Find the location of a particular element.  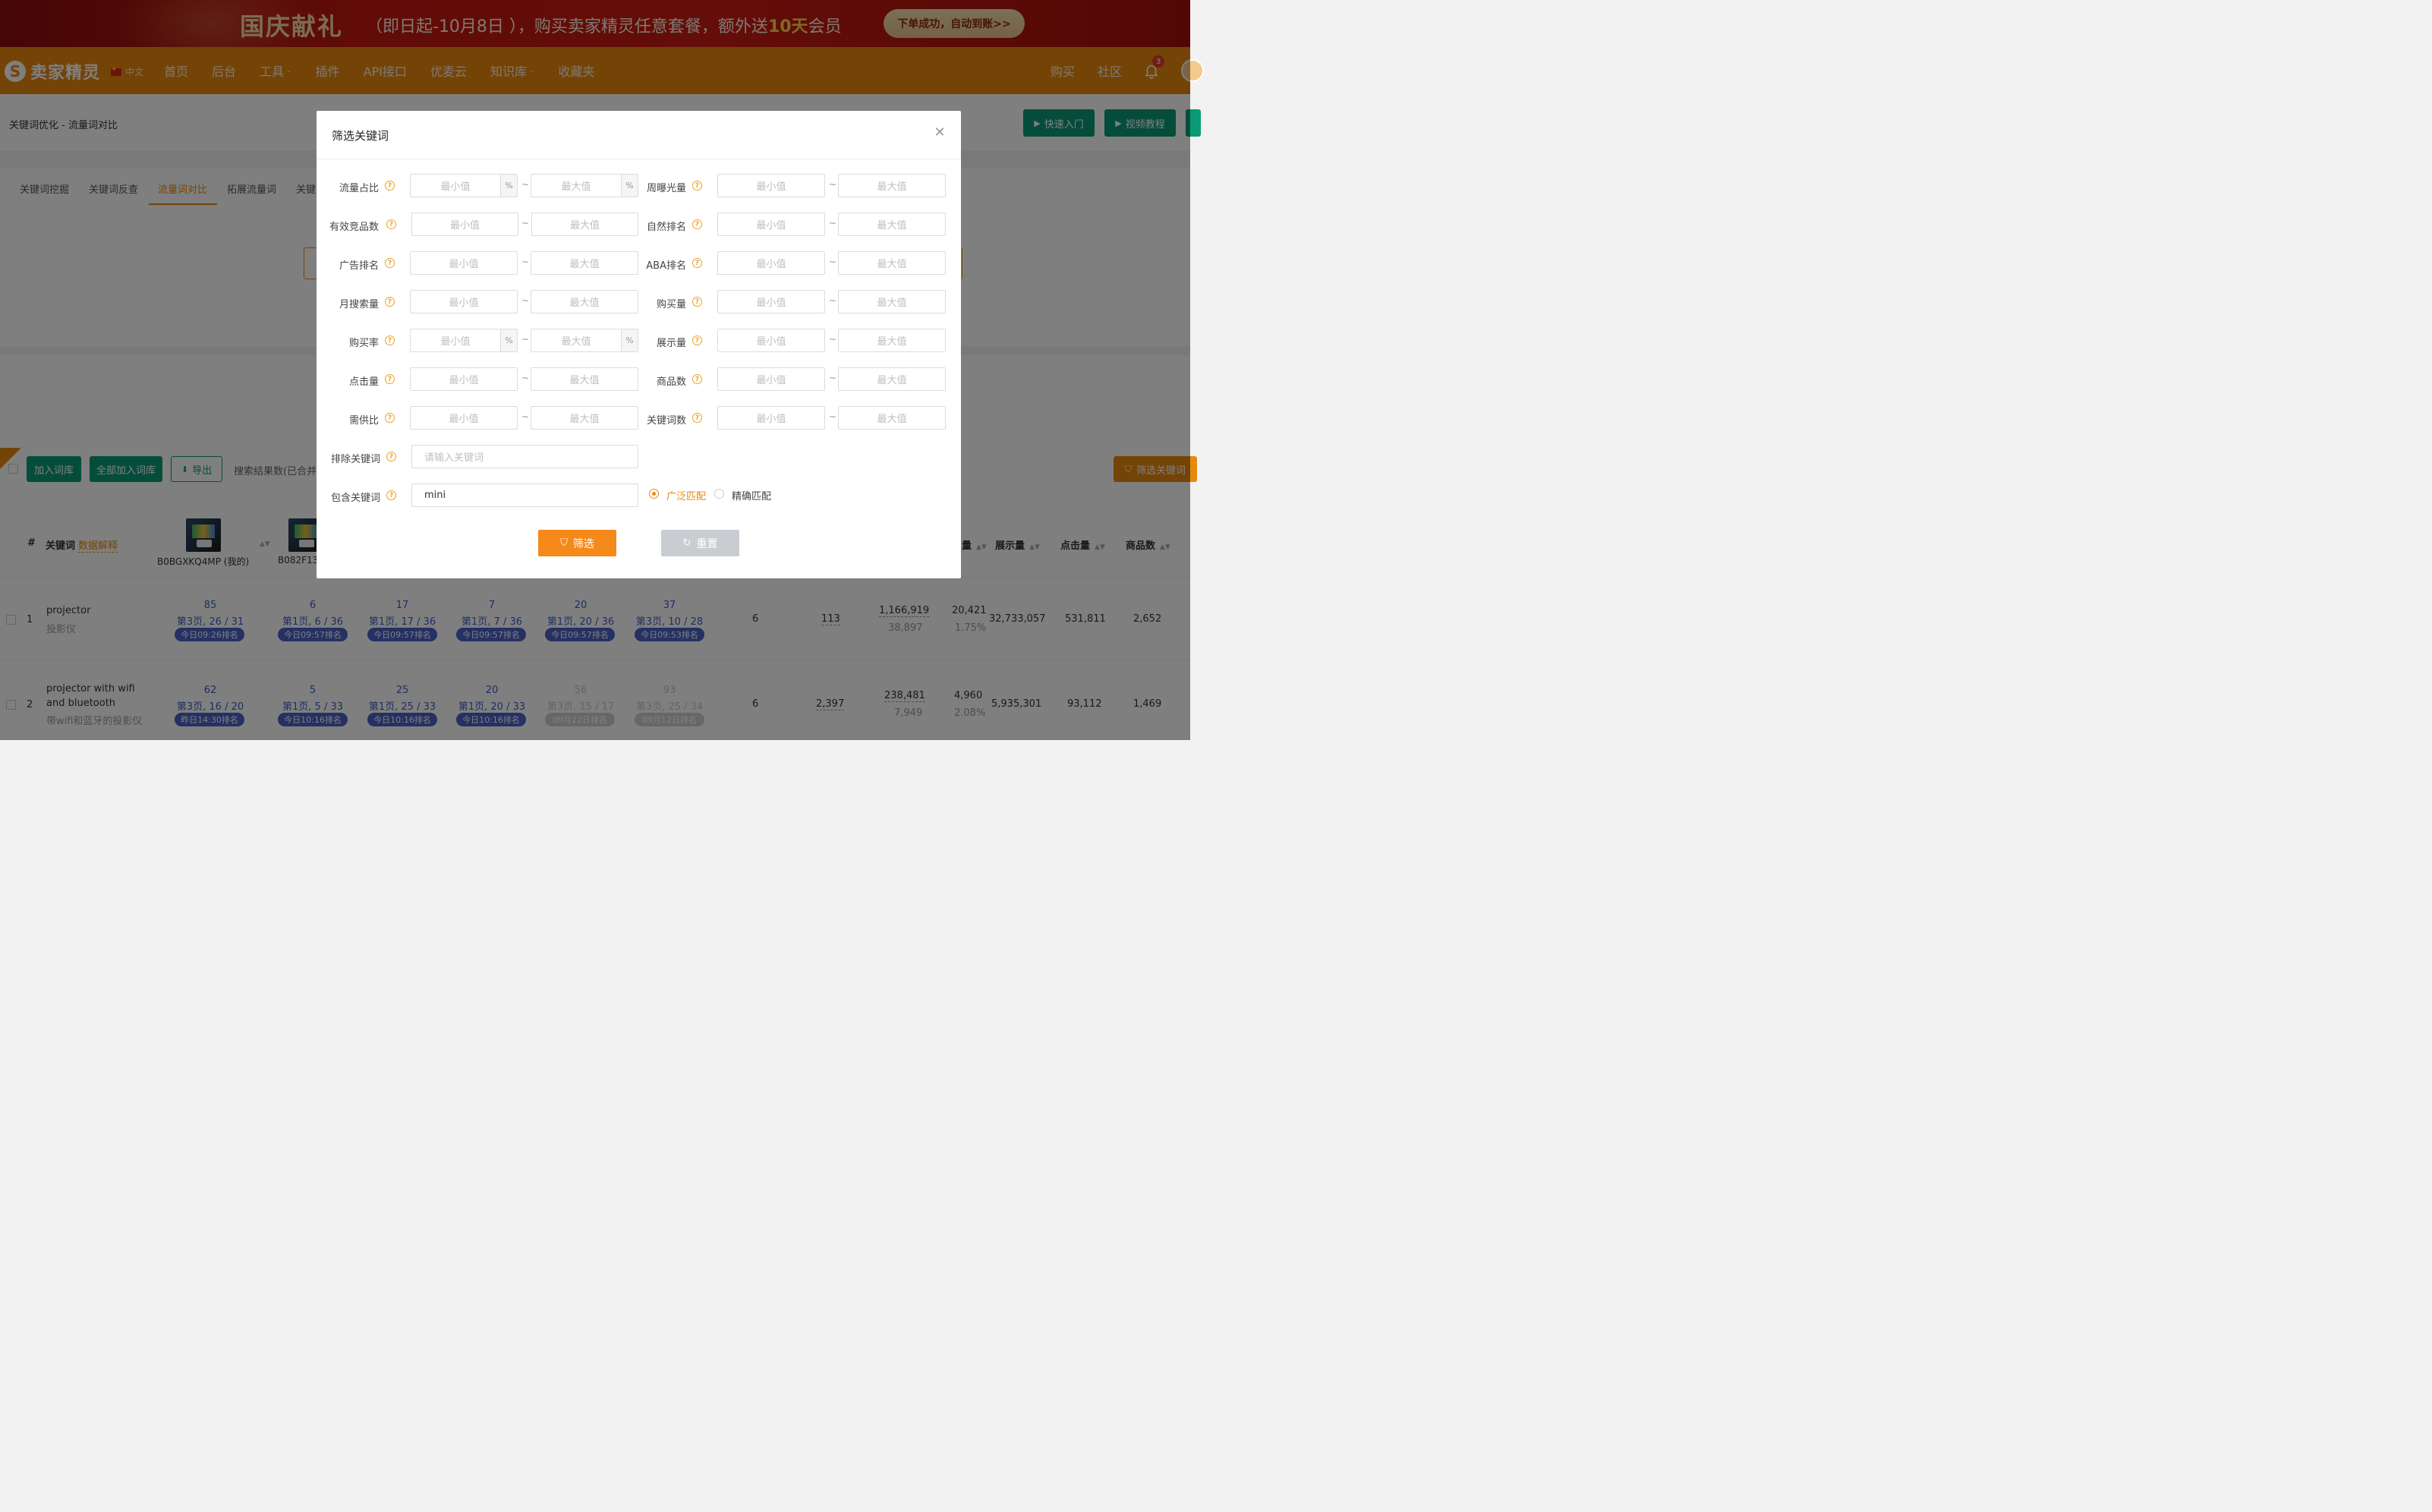

clicks-max-input: 最大值 is located at coordinates (584, 379).